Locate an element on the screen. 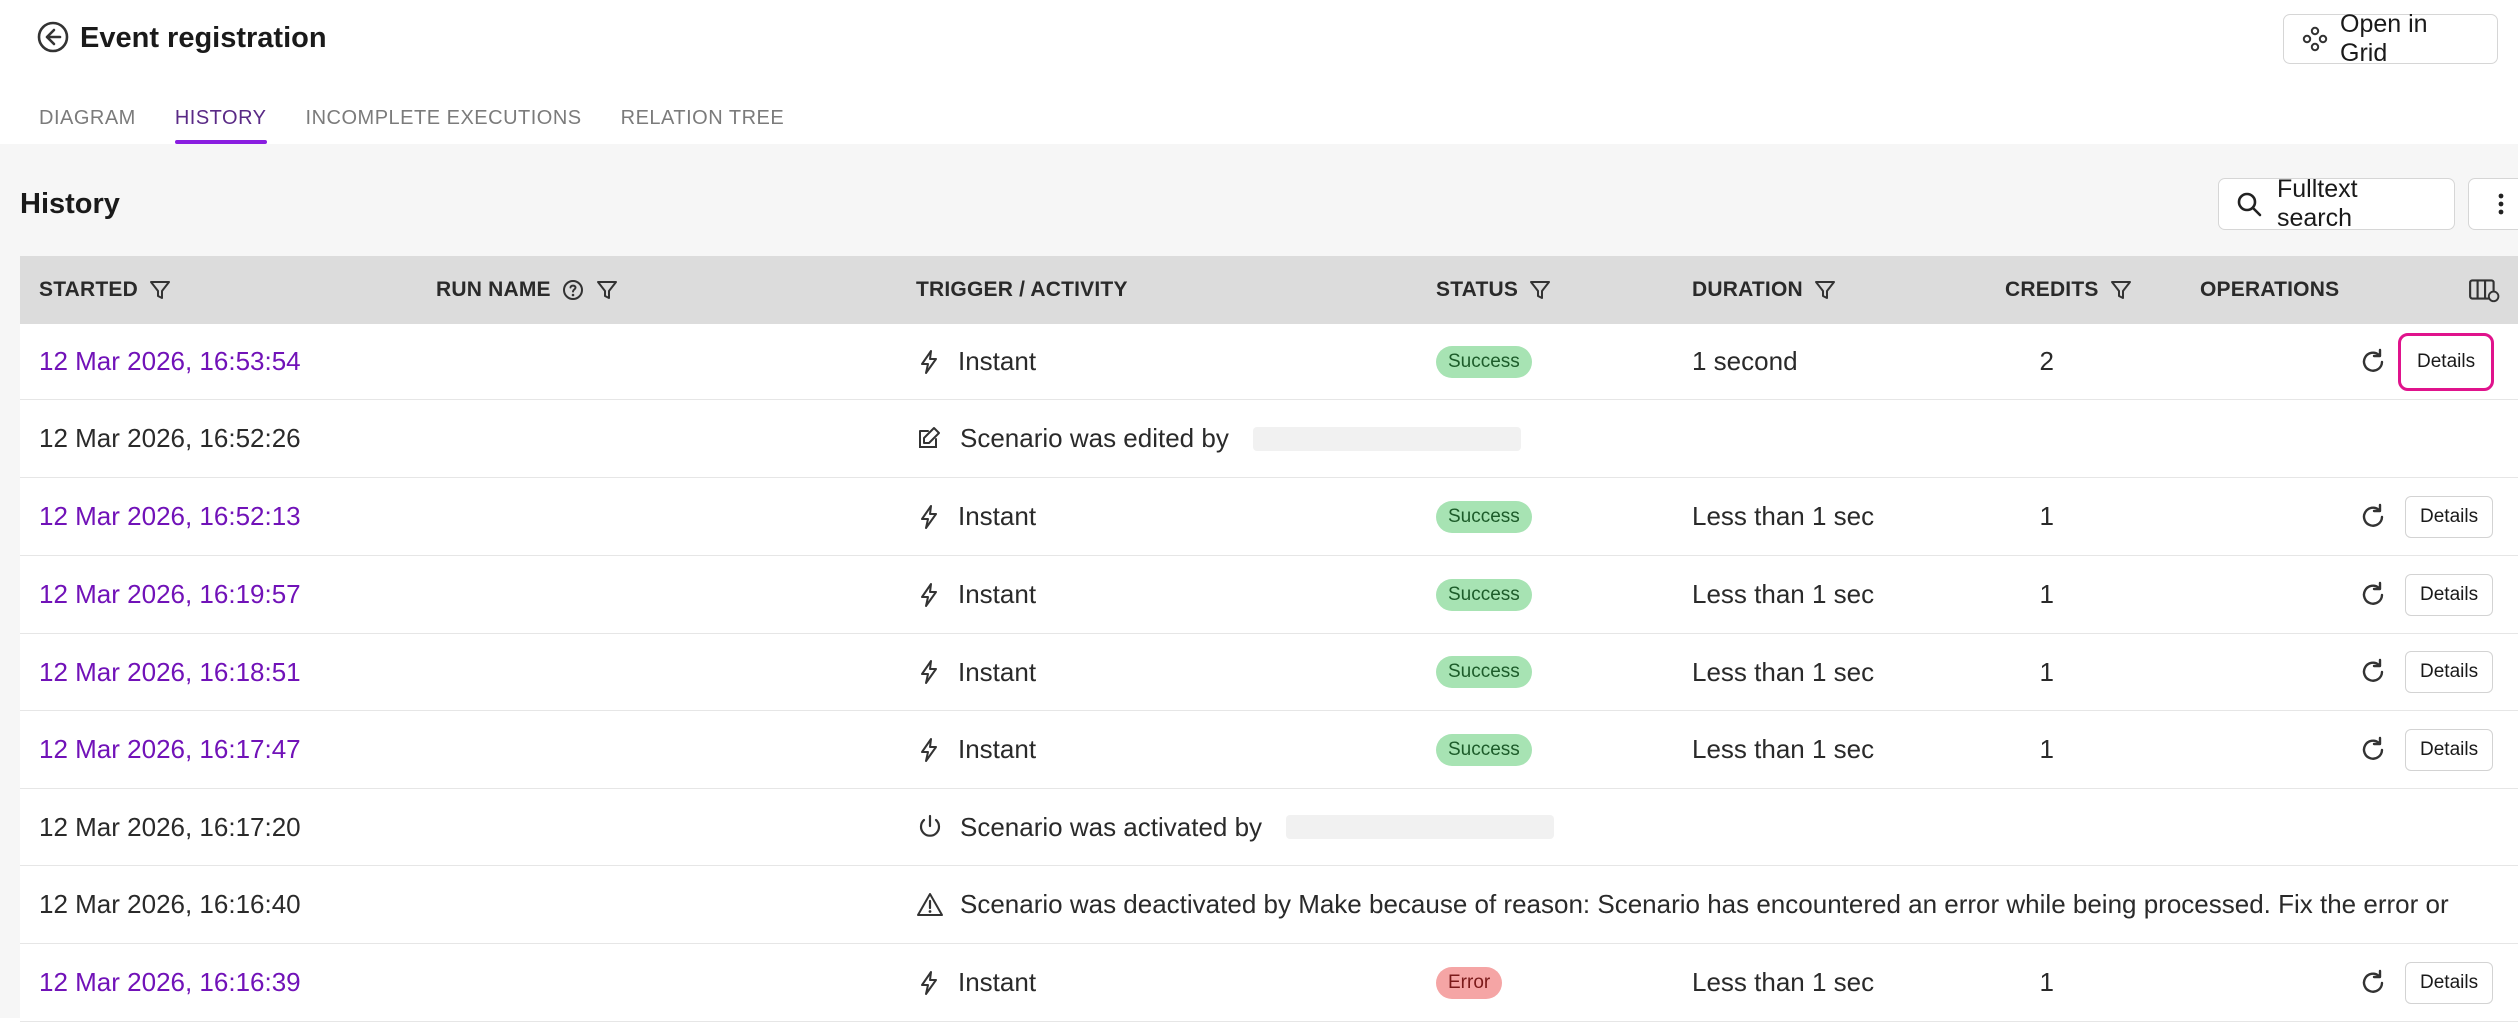  power-icon is located at coordinates (930, 825).